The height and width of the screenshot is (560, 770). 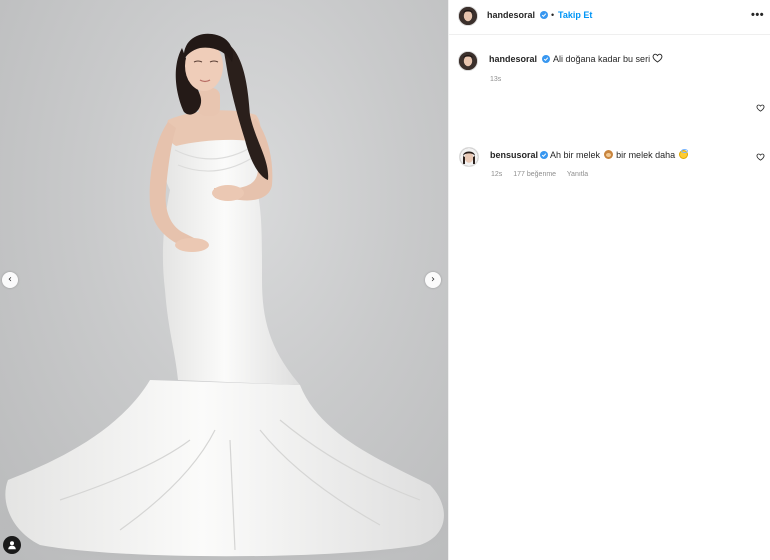 I want to click on caption-avatar-image, so click(x=468, y=61).